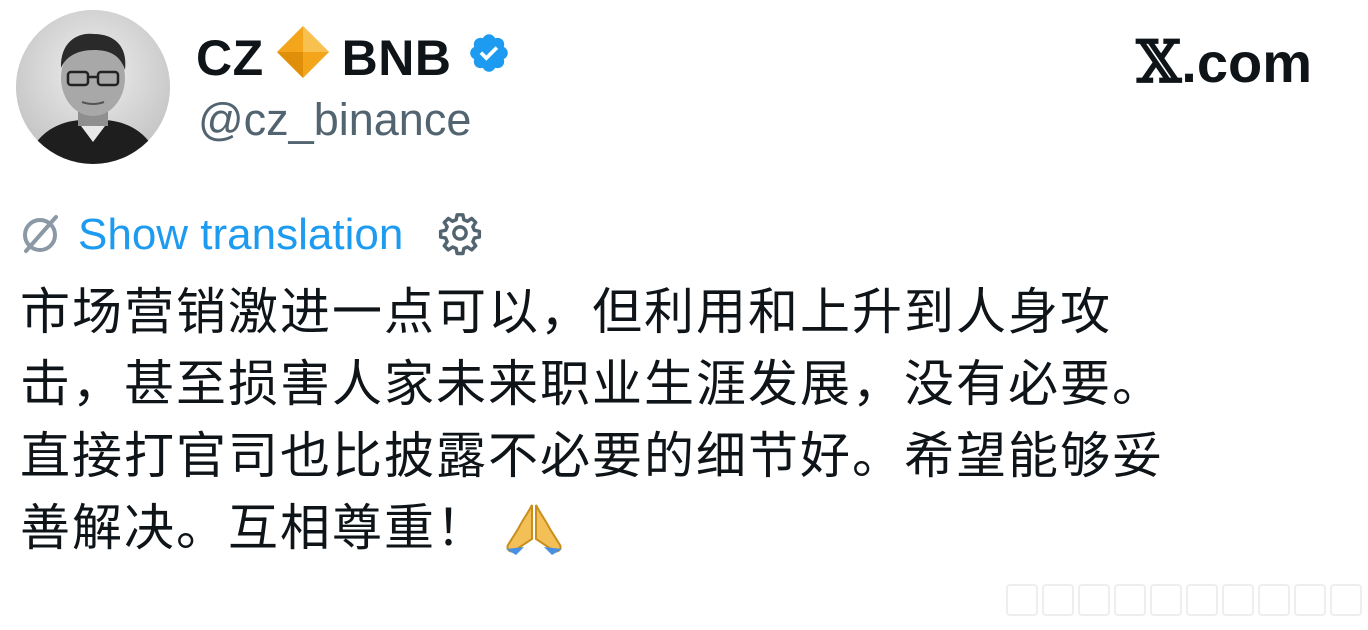 This screenshot has width=1368, height=630. I want to click on author-name-suffix: BNB, so click(396, 58).